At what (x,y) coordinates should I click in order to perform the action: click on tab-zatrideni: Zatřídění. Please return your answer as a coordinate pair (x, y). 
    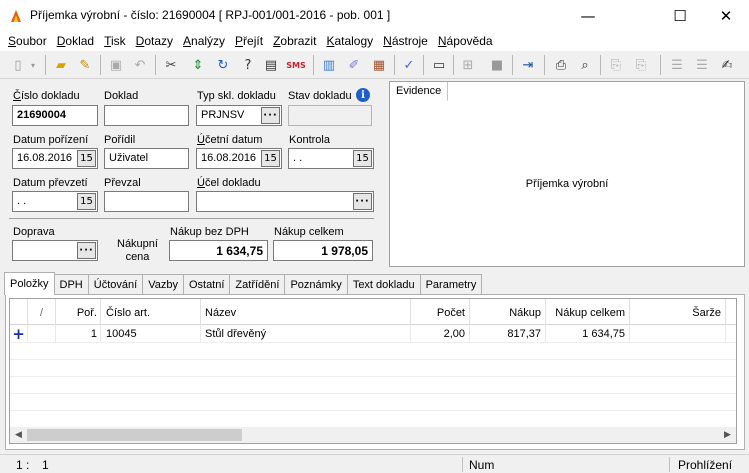
    Looking at the image, I should click on (257, 284).